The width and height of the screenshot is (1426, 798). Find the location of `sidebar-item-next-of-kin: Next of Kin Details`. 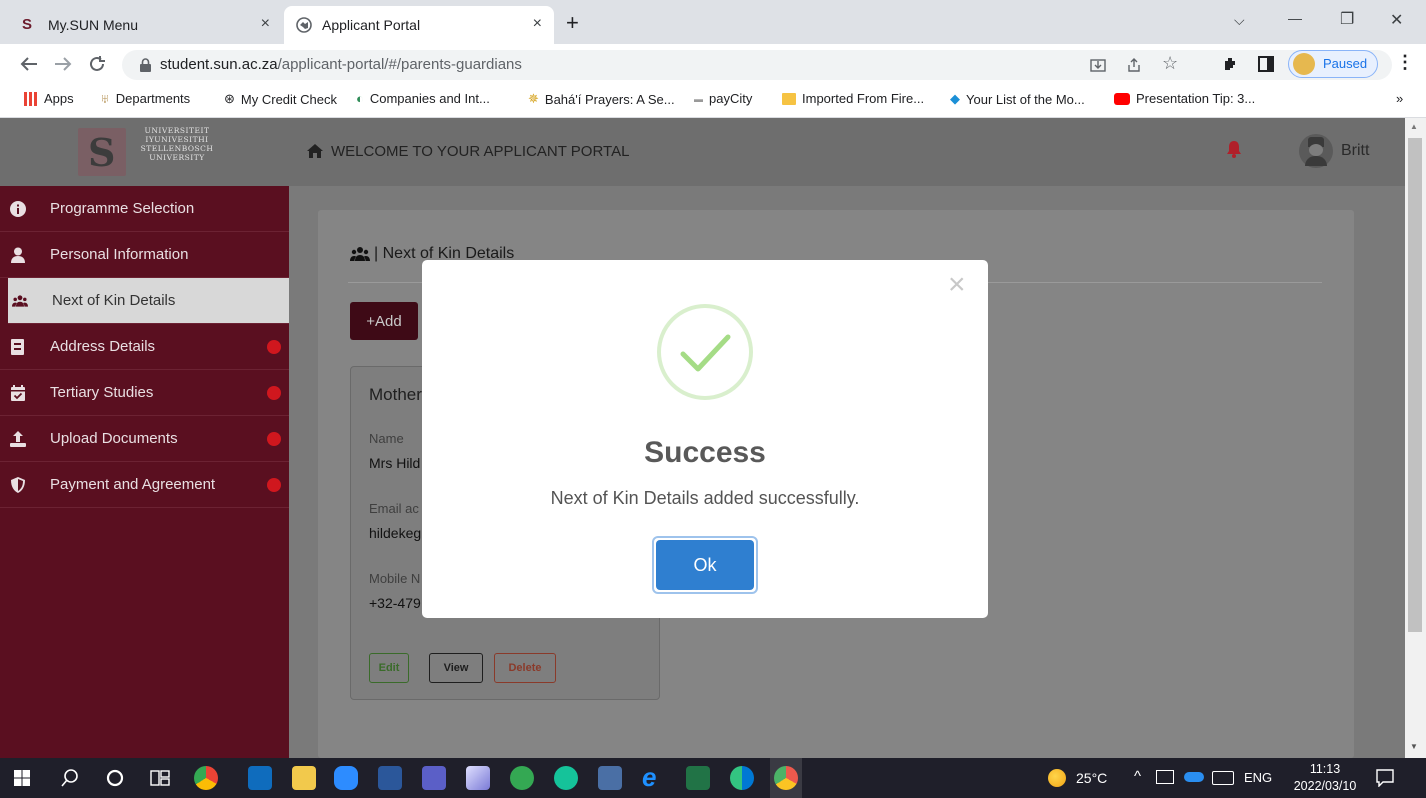

sidebar-item-next-of-kin: Next of Kin Details is located at coordinates (148, 301).